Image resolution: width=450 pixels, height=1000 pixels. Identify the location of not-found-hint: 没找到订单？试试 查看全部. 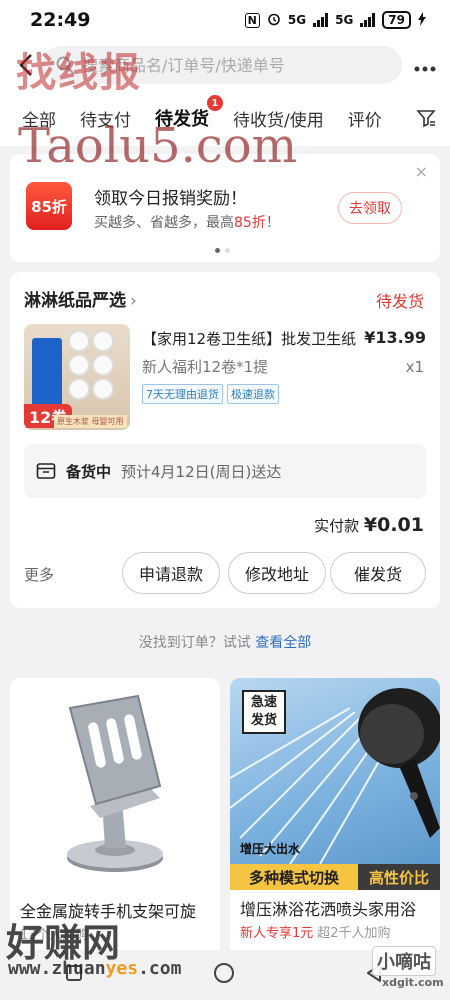
(225, 642).